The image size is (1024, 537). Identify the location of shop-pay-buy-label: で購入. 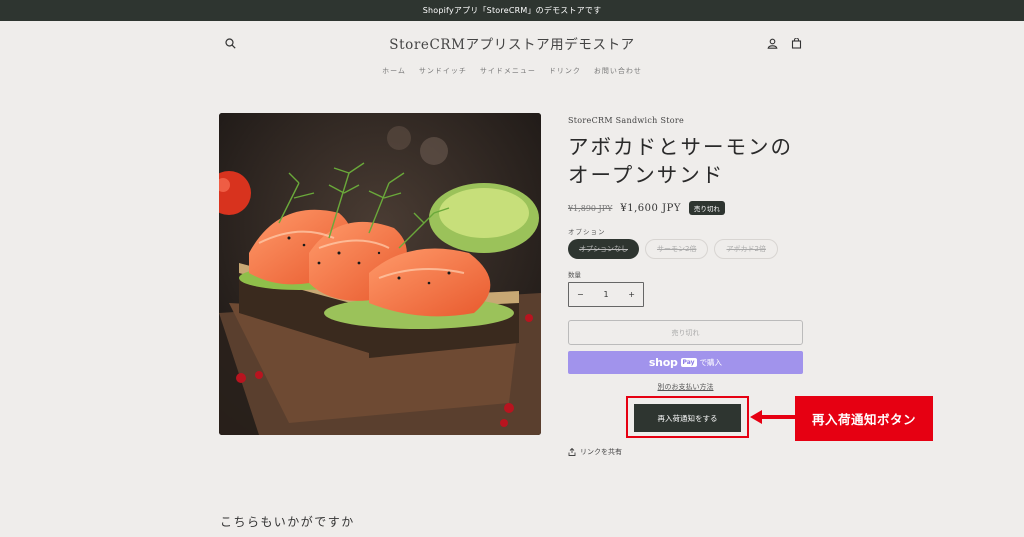
(711, 362).